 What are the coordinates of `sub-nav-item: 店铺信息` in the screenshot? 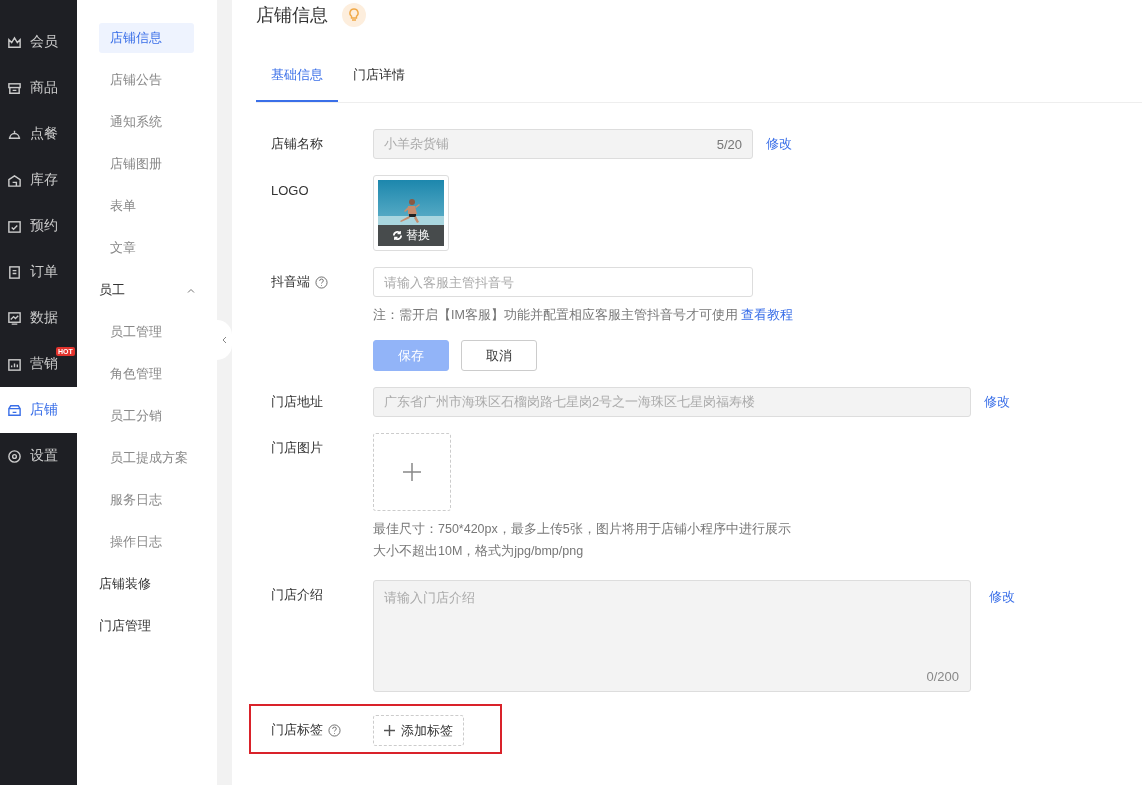 It's located at (146, 38).